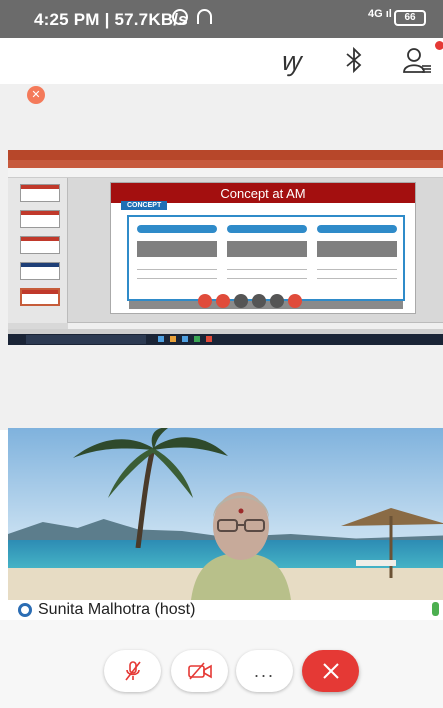 This screenshot has height=708, width=443. What do you see at coordinates (439, 45) in the screenshot?
I see `notification-dot` at bounding box center [439, 45].